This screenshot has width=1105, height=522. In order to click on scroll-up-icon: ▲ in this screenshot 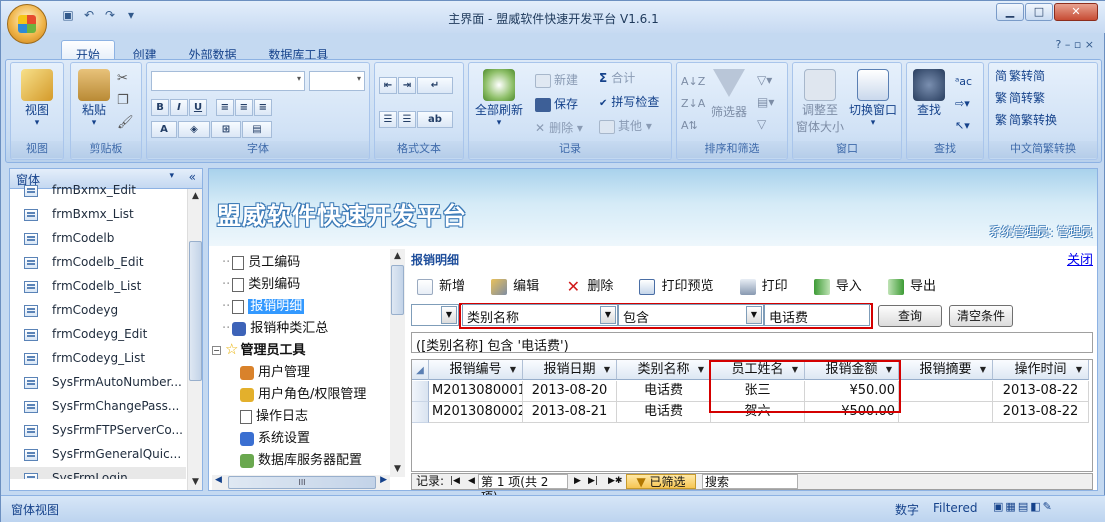, I will do `click(195, 196)`.